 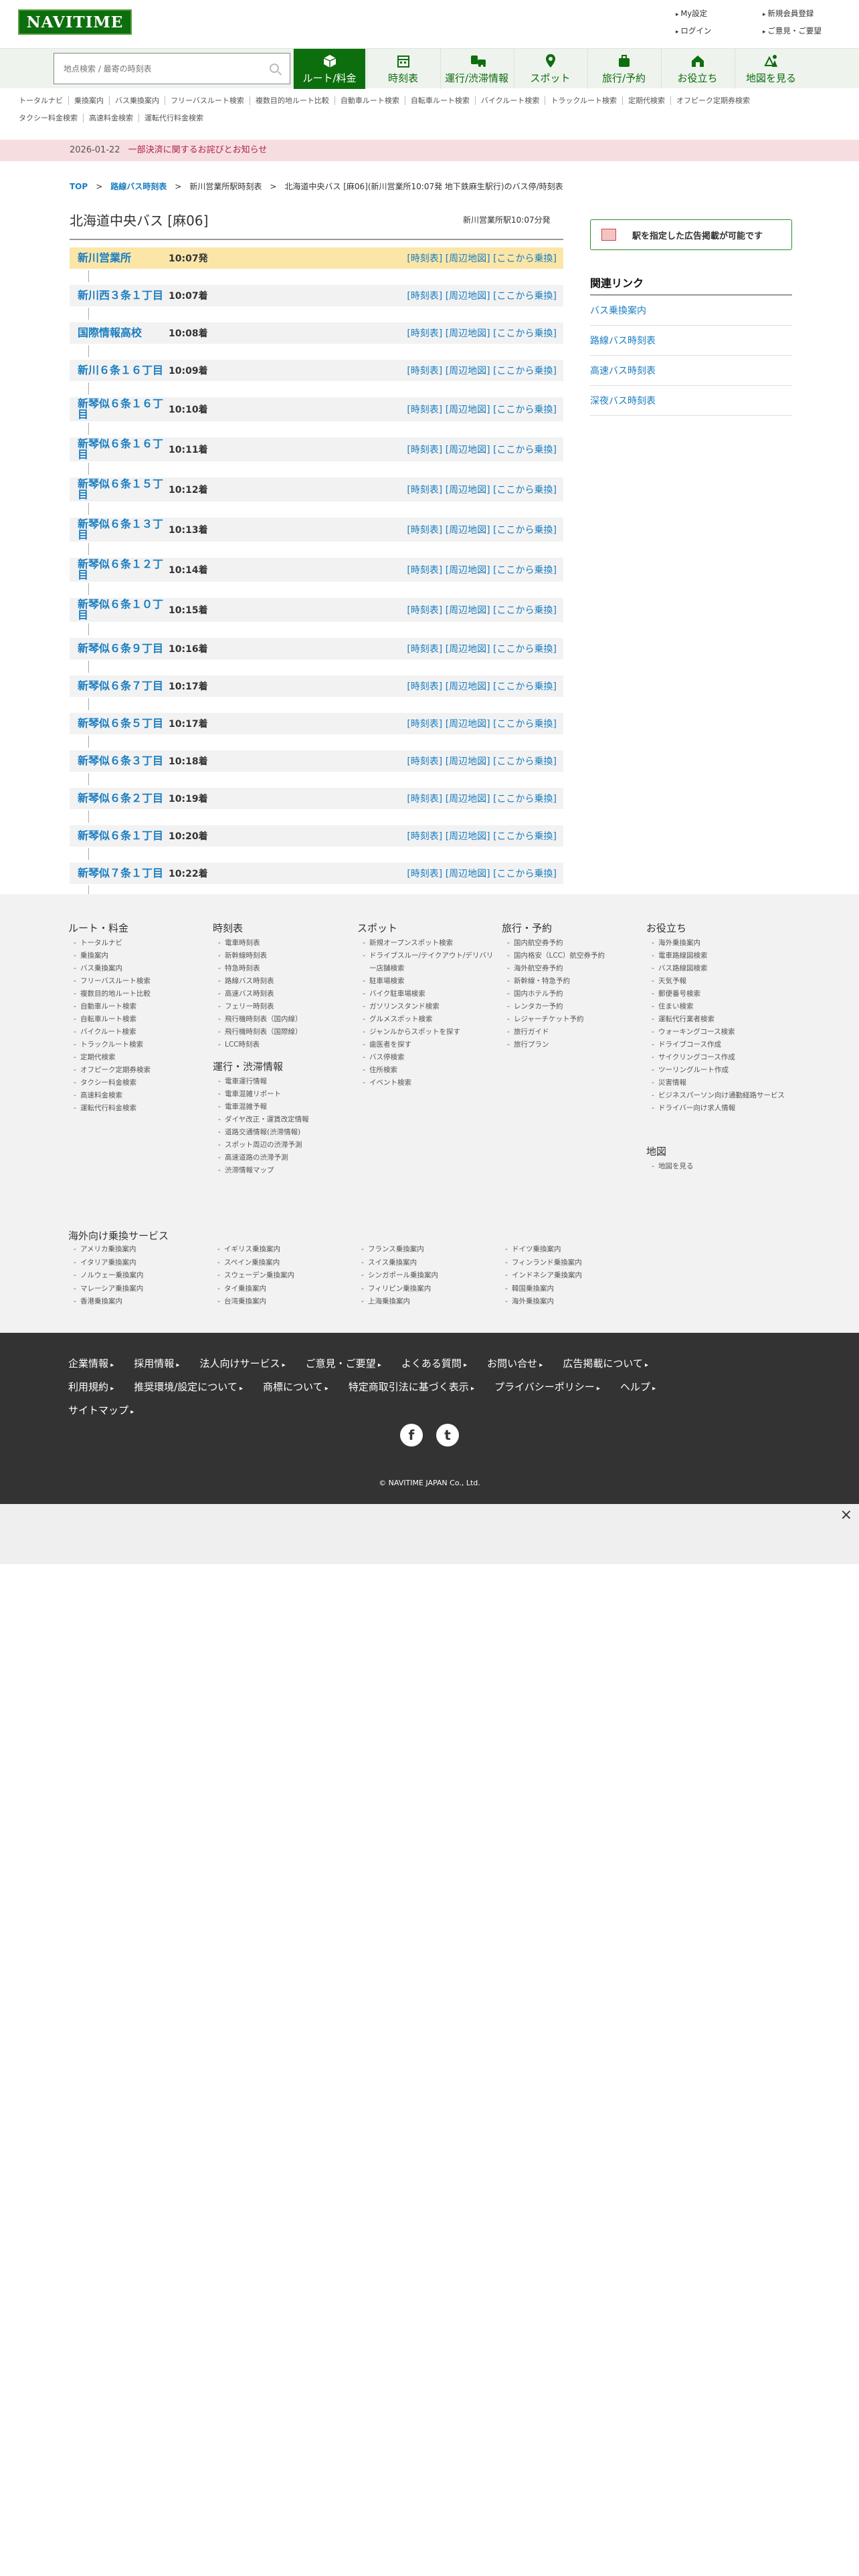 I want to click on footer-link: 郵便番号検索, so click(x=716, y=994).